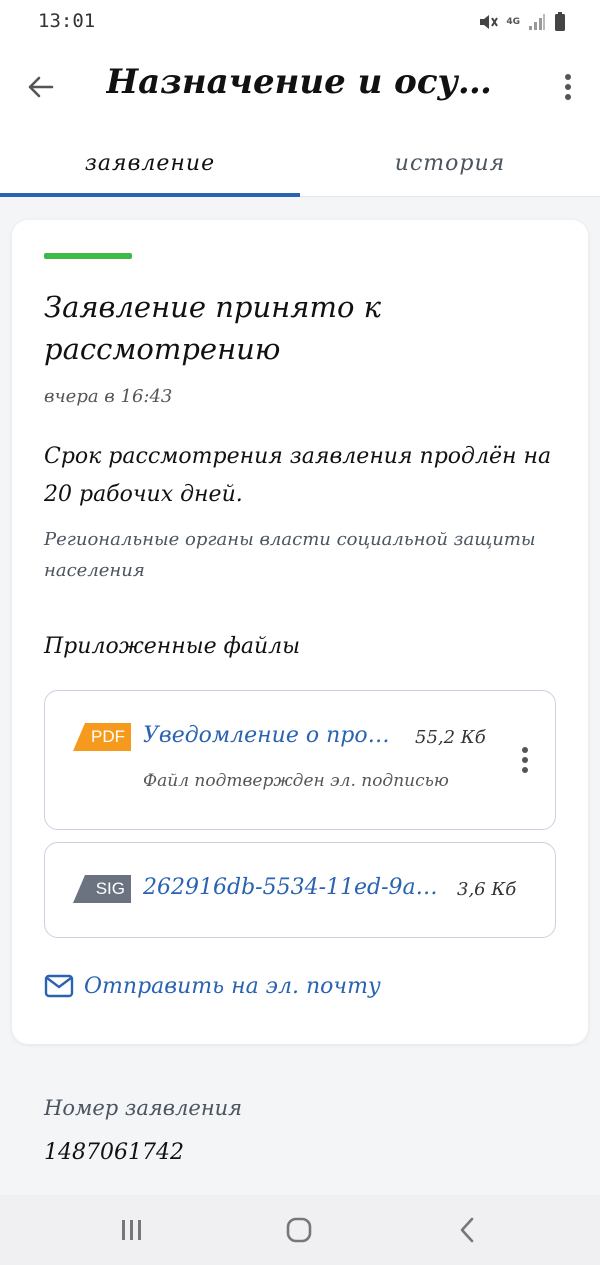  I want to click on signal-icon, so click(537, 22).